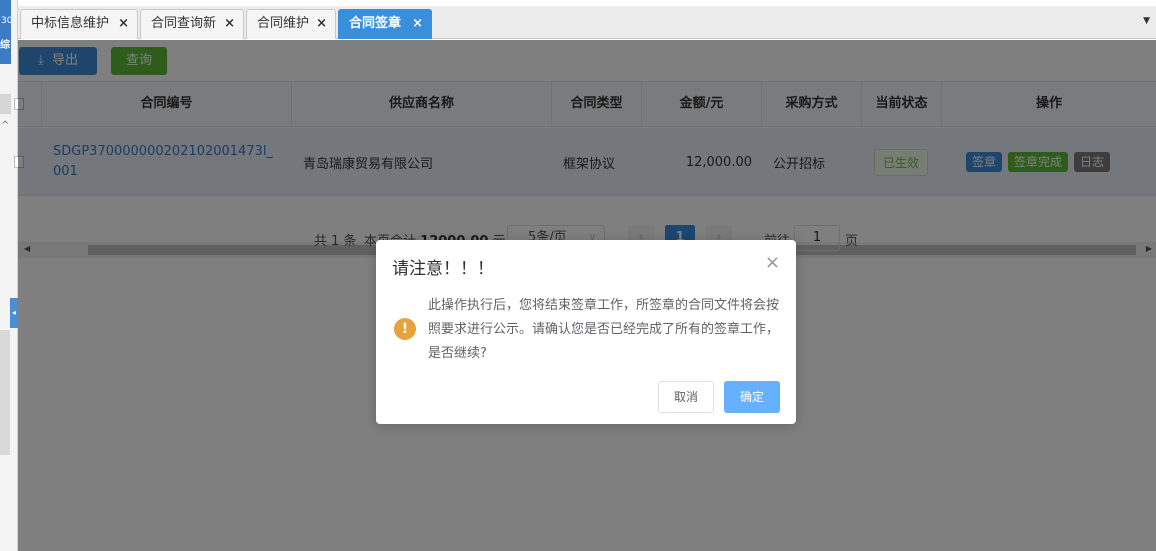 The width and height of the screenshot is (1156, 551). What do you see at coordinates (184, 23) in the screenshot?
I see `tab-label: 合同查询新` at bounding box center [184, 23].